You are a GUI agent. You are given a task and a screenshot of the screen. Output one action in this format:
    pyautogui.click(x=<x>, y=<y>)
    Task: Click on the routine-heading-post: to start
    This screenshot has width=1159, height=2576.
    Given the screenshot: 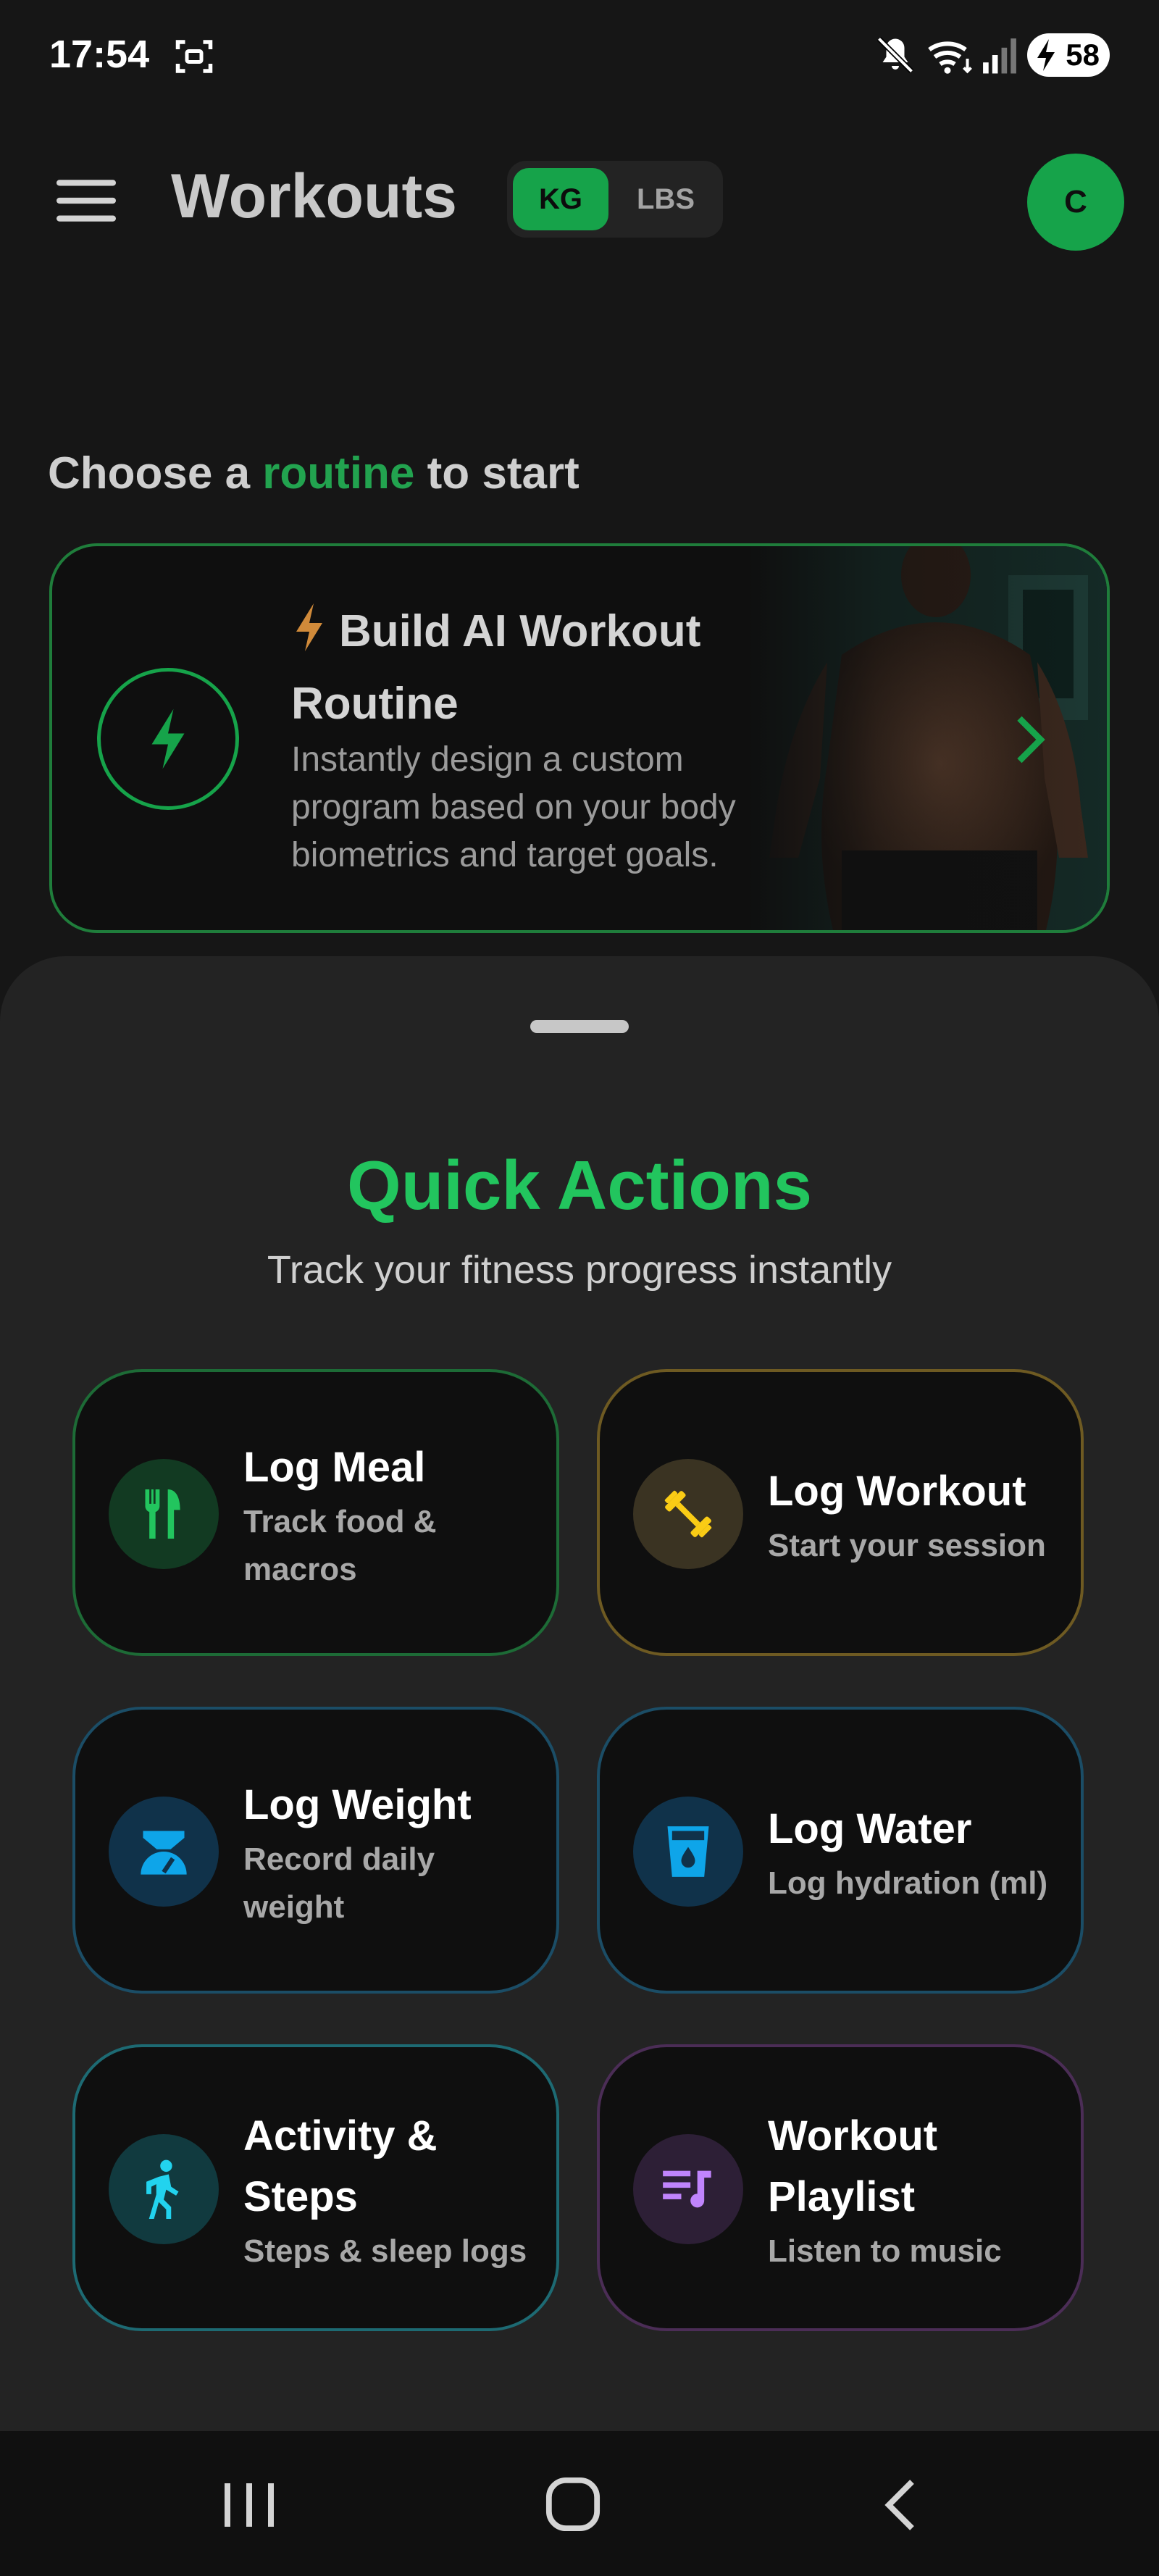 What is the action you would take?
    pyautogui.click(x=497, y=473)
    